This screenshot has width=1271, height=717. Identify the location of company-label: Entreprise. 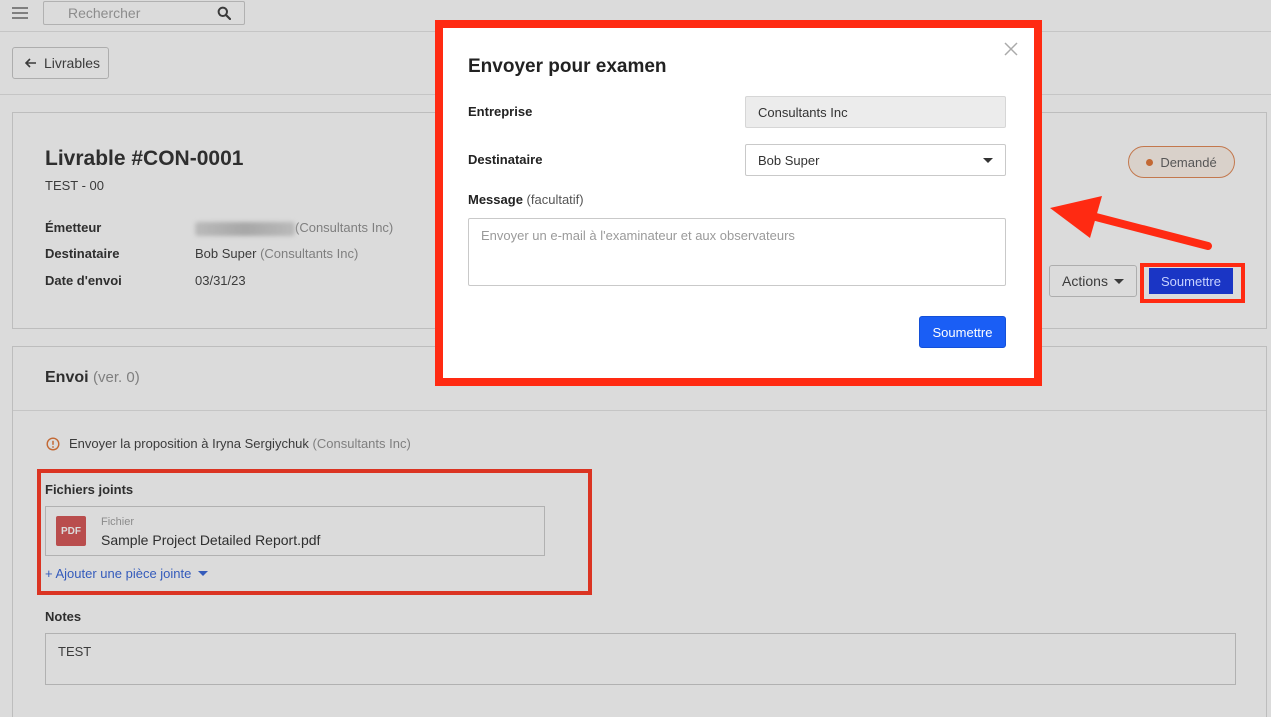
(500, 111).